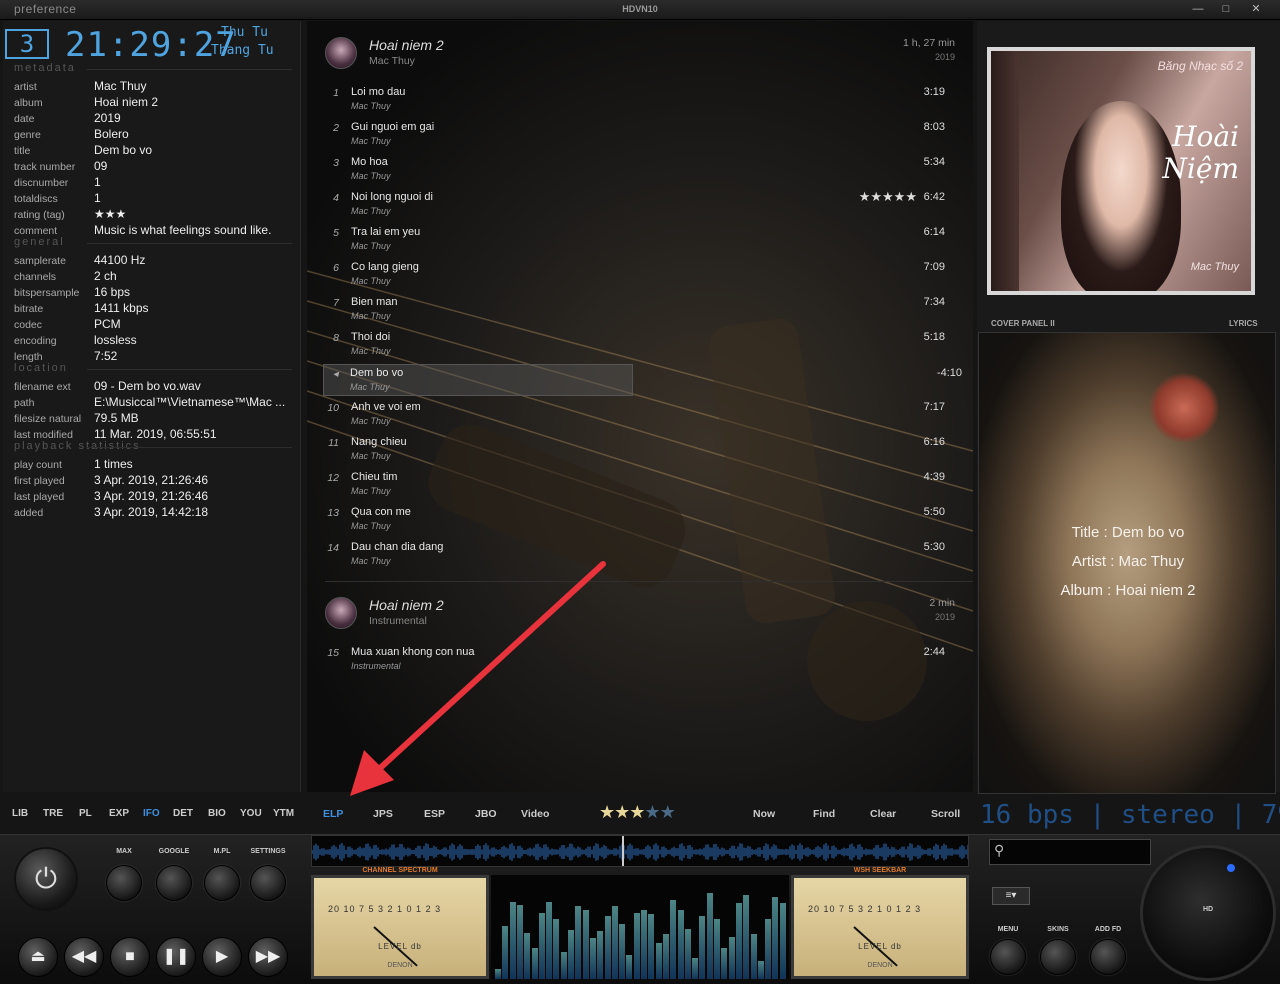 This screenshot has height=984, width=1280. Describe the element at coordinates (934, 407) in the screenshot. I see `track-duration: 7:17` at that location.